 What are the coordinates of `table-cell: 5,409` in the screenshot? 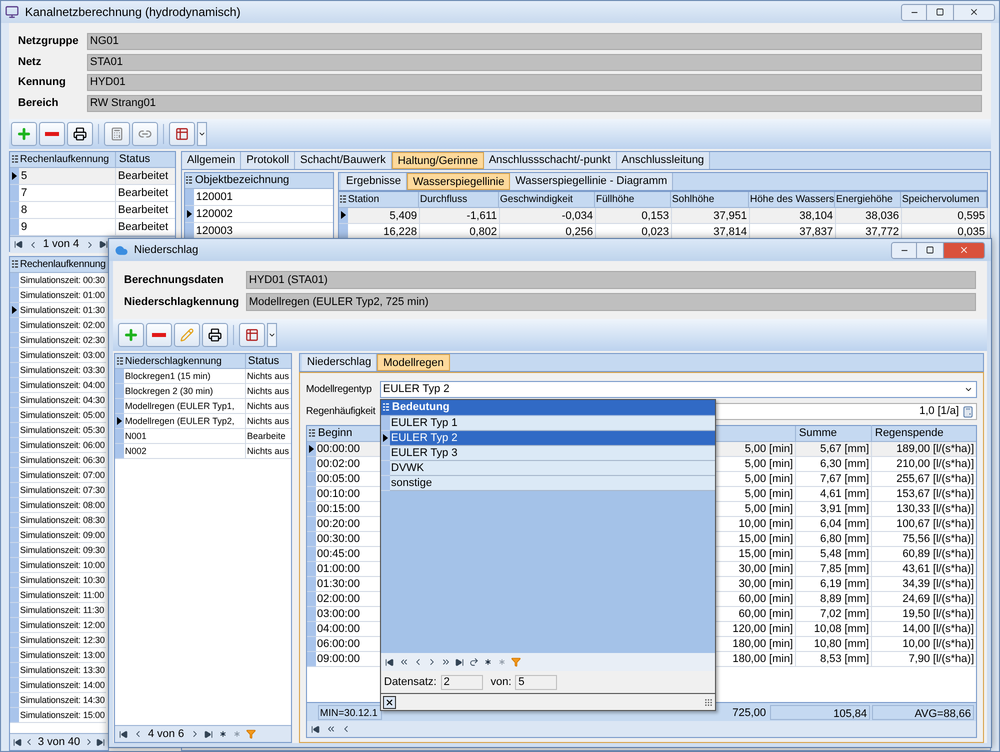 It's located at (384, 216).